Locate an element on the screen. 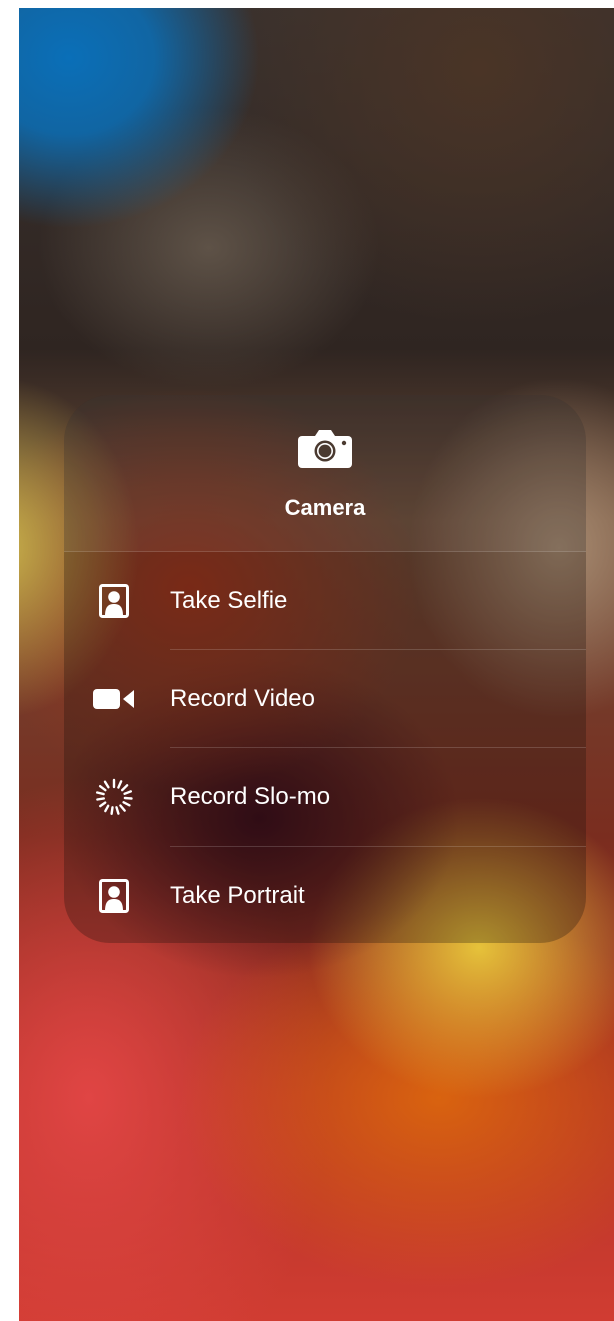 The width and height of the screenshot is (614, 1321). menu-item-record-slo-mo: Record Slo-mo is located at coordinates (325, 796).